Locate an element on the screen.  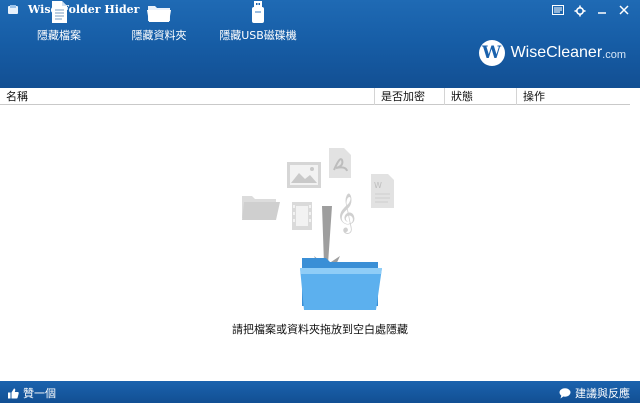
column-encrypted: 是否加密 is located at coordinates (409, 96).